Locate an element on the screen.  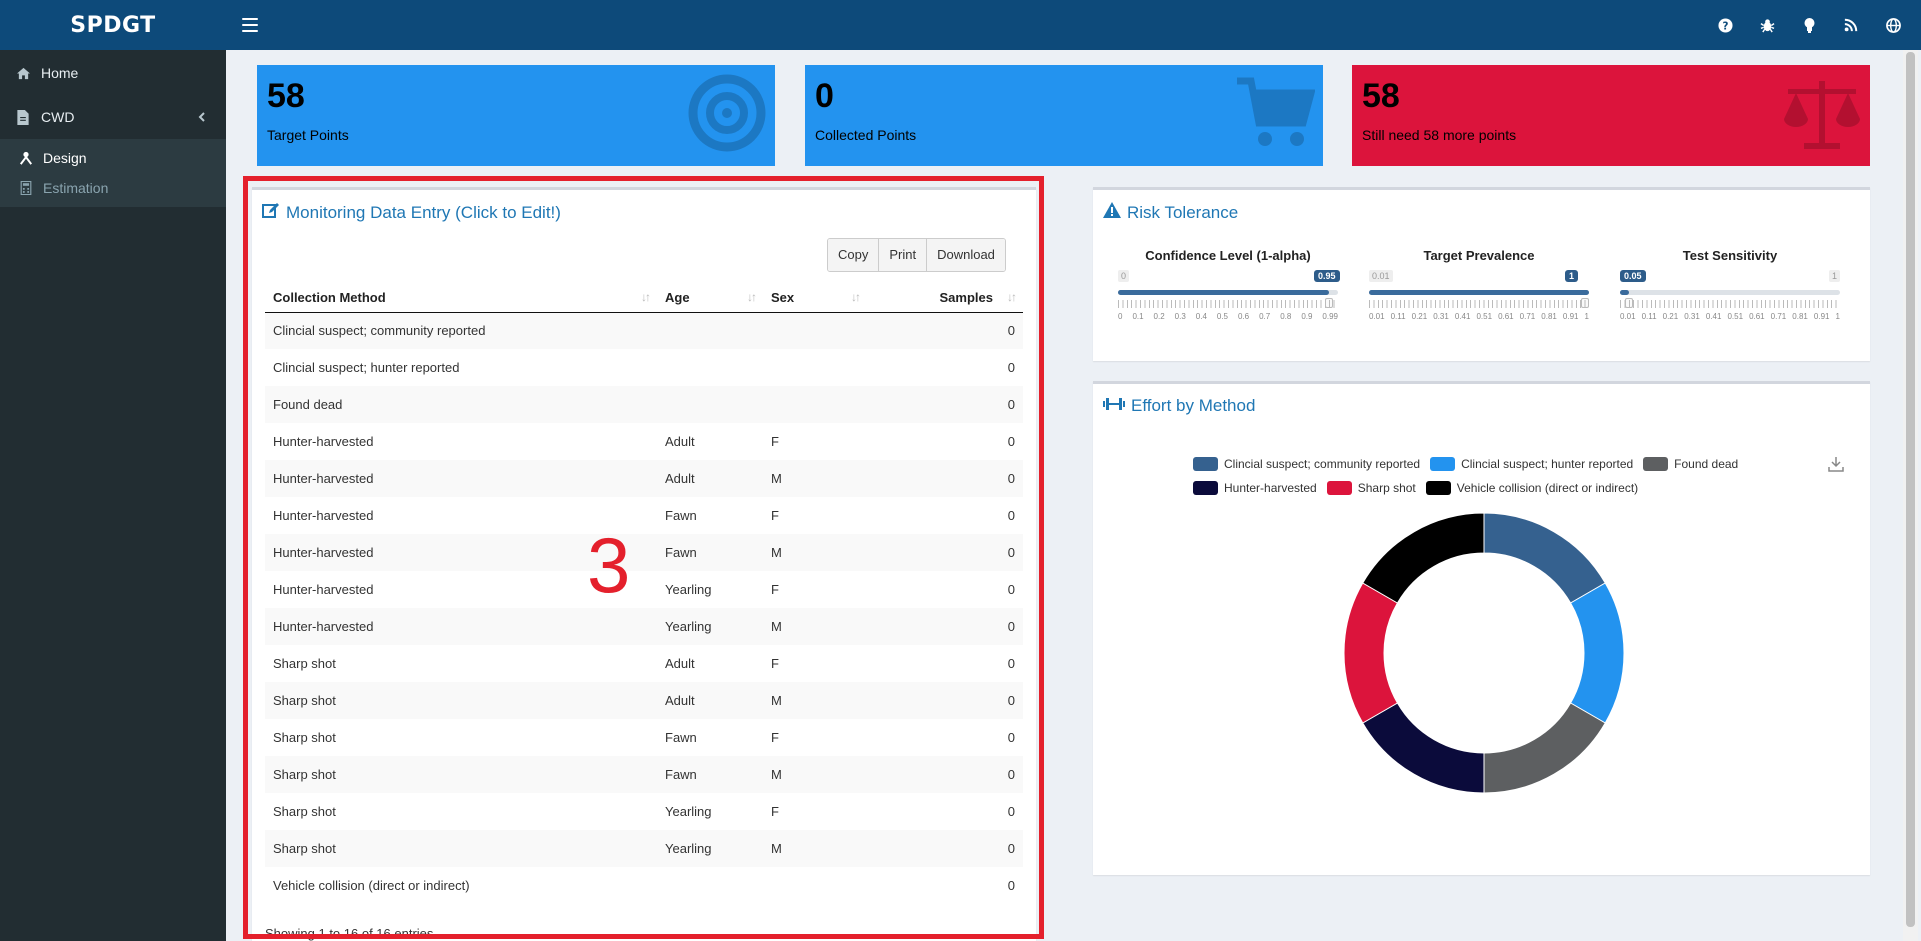
sidebar-item-design: Design is located at coordinates (113, 158).